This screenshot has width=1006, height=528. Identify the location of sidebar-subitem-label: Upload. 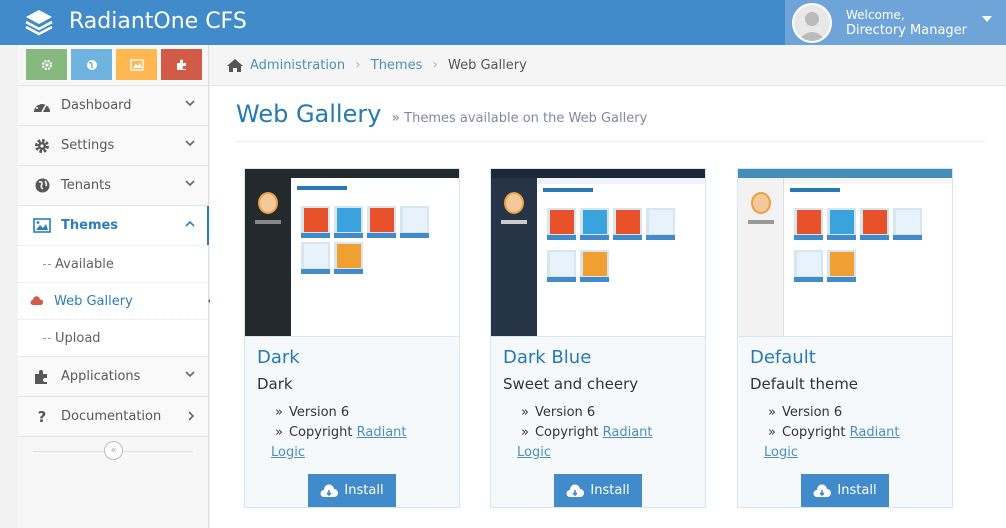
(78, 338).